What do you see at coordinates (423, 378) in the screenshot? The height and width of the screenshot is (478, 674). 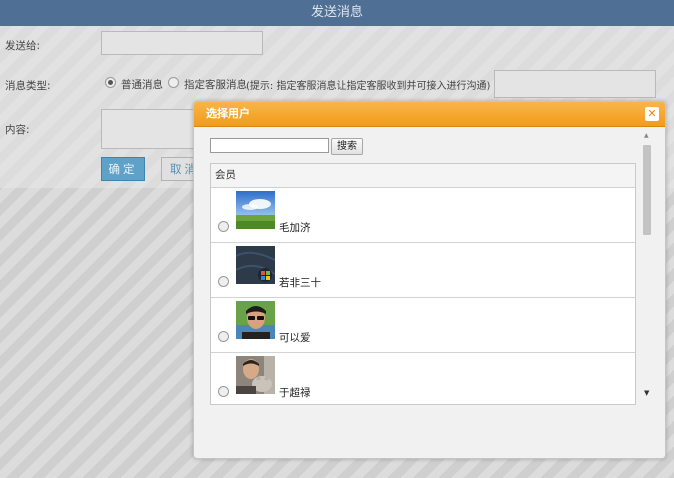 I see `list-item: 于超禄` at bounding box center [423, 378].